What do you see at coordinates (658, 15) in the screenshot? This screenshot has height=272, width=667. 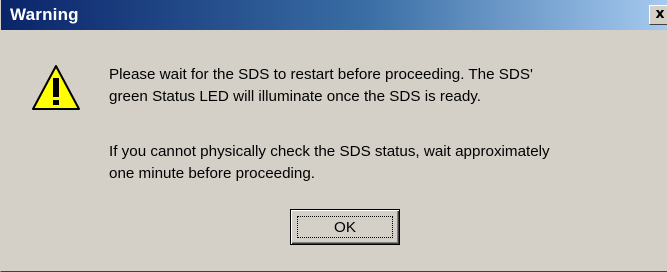 I see `close-button: x` at bounding box center [658, 15].